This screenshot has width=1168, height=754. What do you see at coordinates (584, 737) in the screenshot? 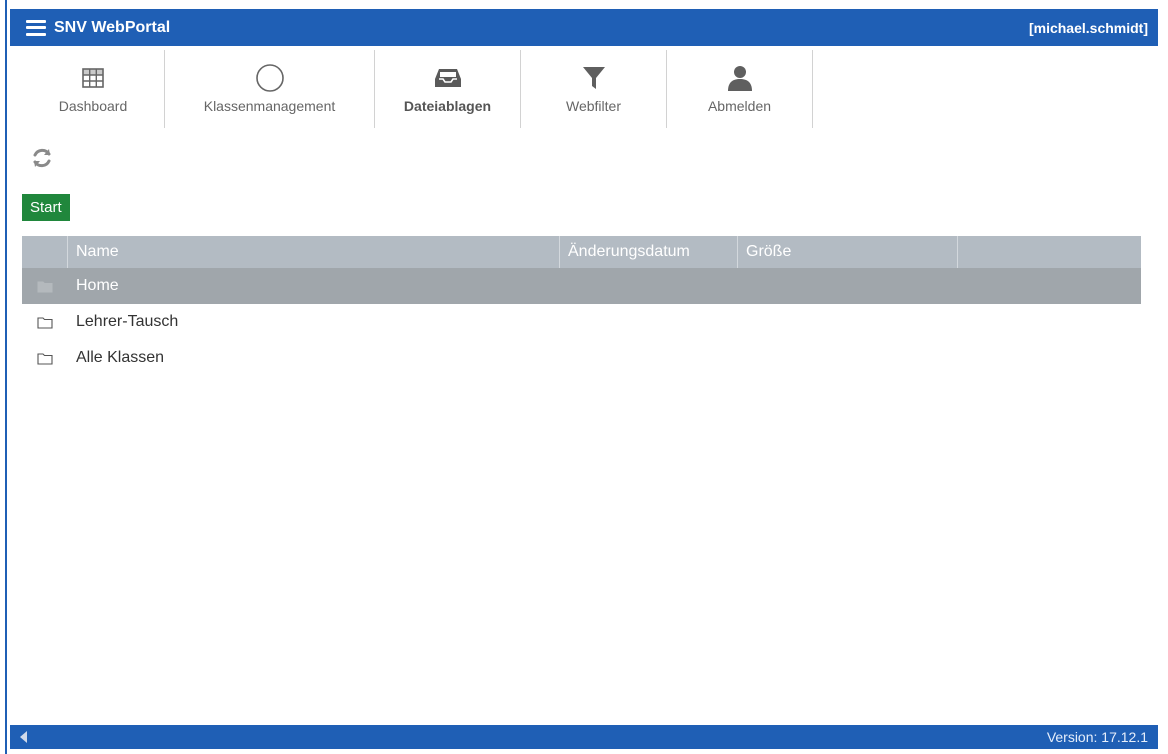
I see `status-bar: Version: 17.12.1` at bounding box center [584, 737].